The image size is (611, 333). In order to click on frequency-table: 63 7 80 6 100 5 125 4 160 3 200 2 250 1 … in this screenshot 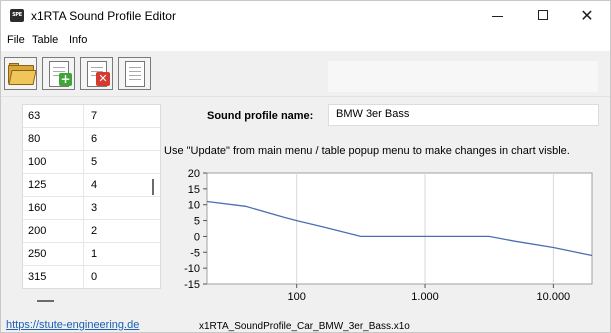, I will do `click(91, 196)`.